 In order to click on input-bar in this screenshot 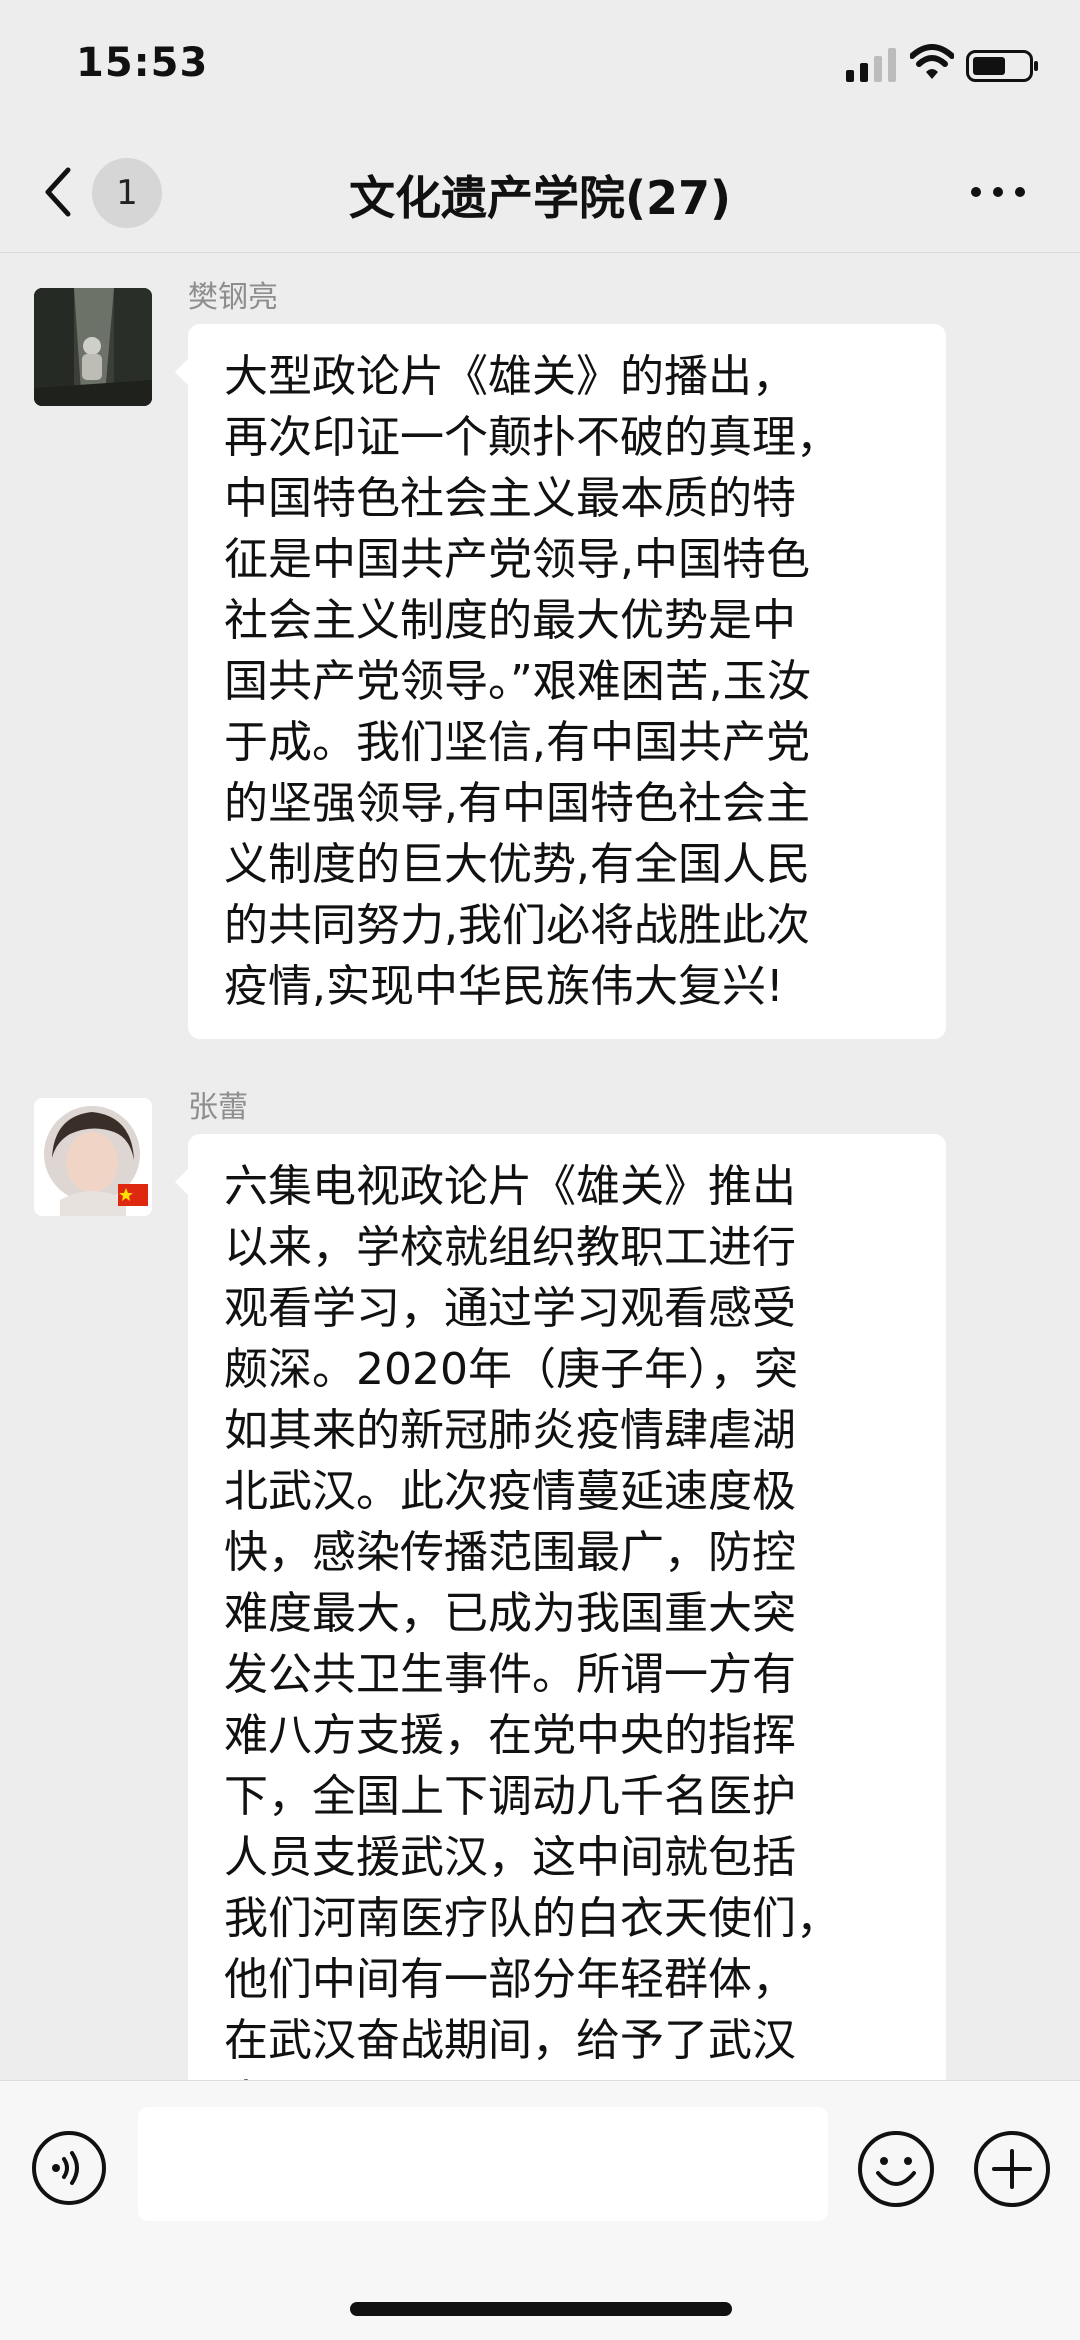, I will do `click(540, 2210)`.